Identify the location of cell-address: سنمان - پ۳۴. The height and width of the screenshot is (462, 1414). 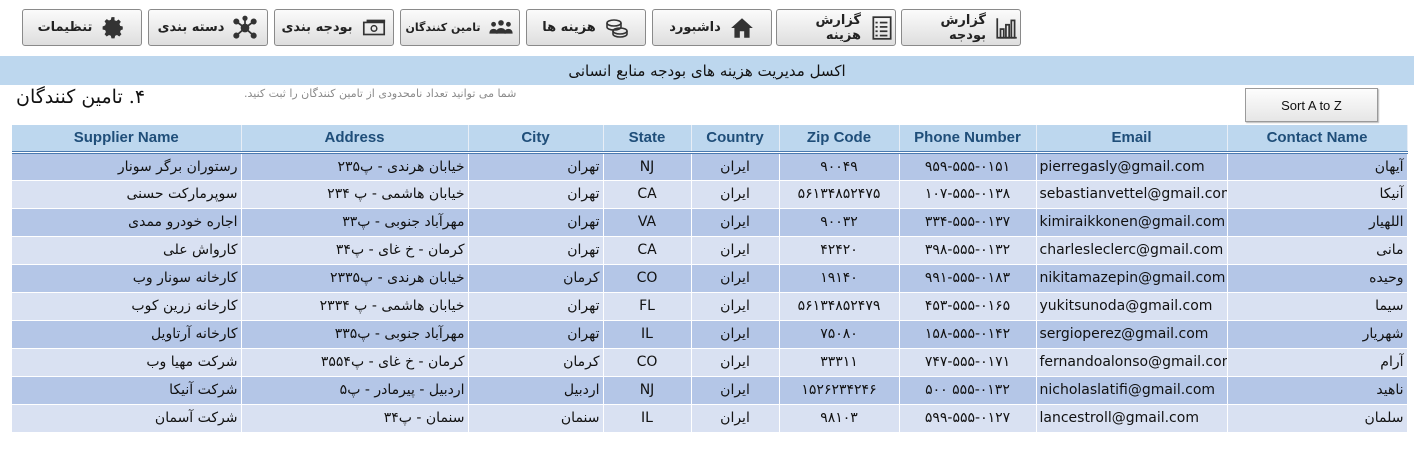
(355, 418).